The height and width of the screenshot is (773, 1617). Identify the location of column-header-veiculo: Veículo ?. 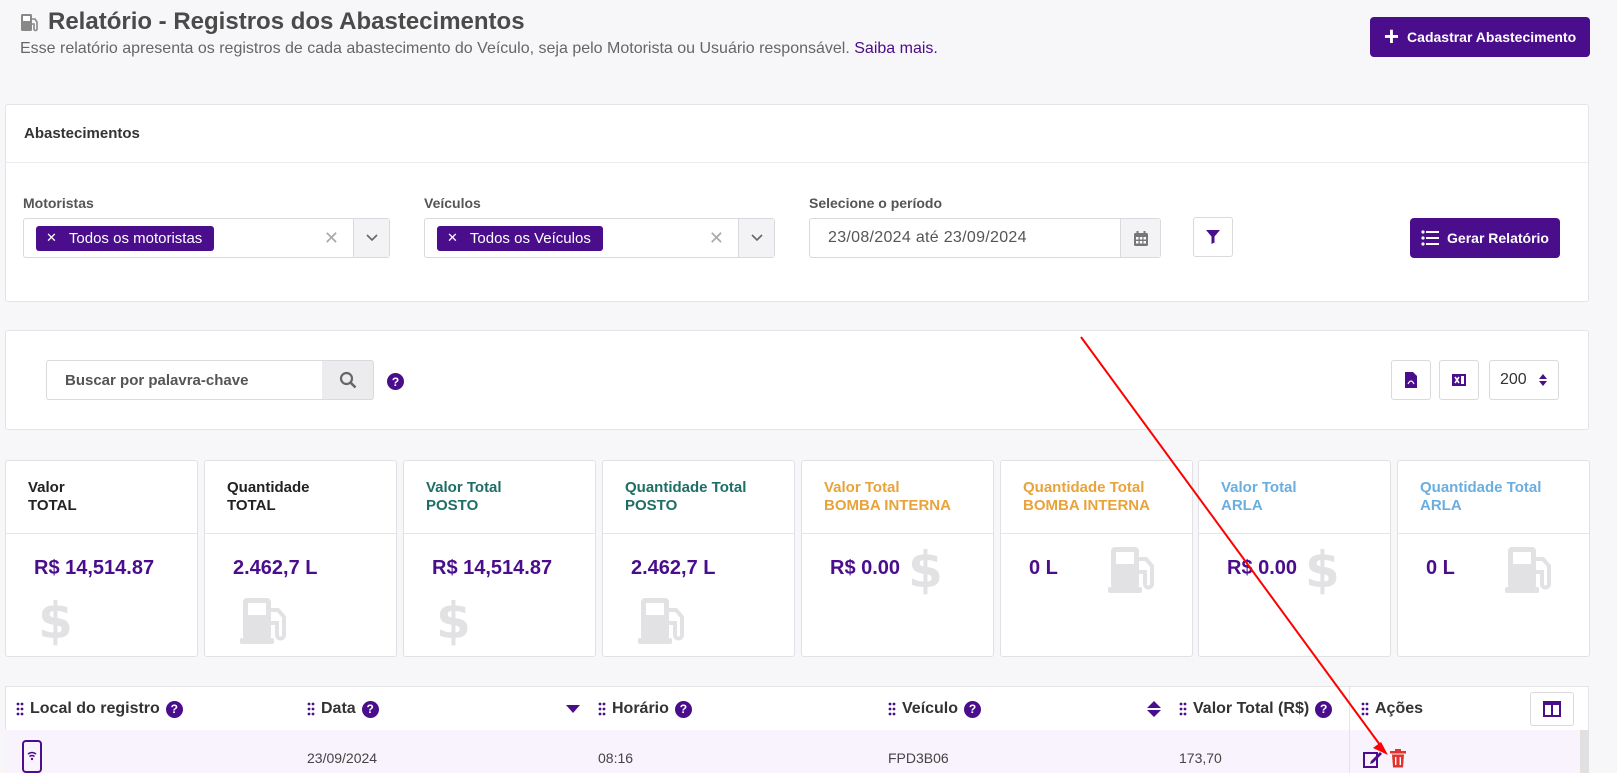
(935, 709).